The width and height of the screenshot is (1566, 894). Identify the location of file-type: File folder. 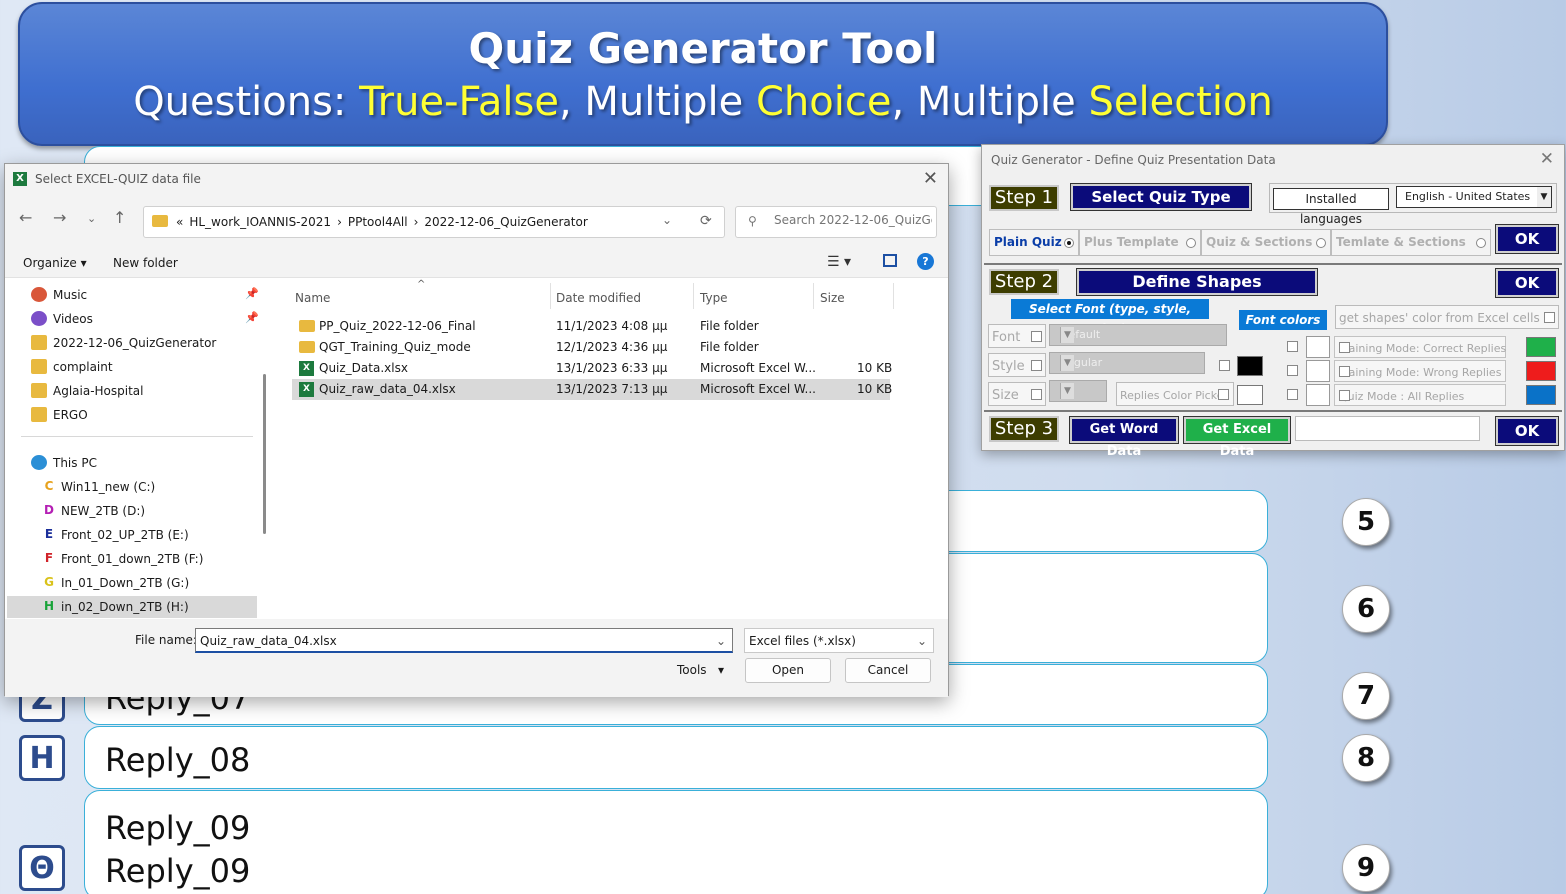
(729, 326).